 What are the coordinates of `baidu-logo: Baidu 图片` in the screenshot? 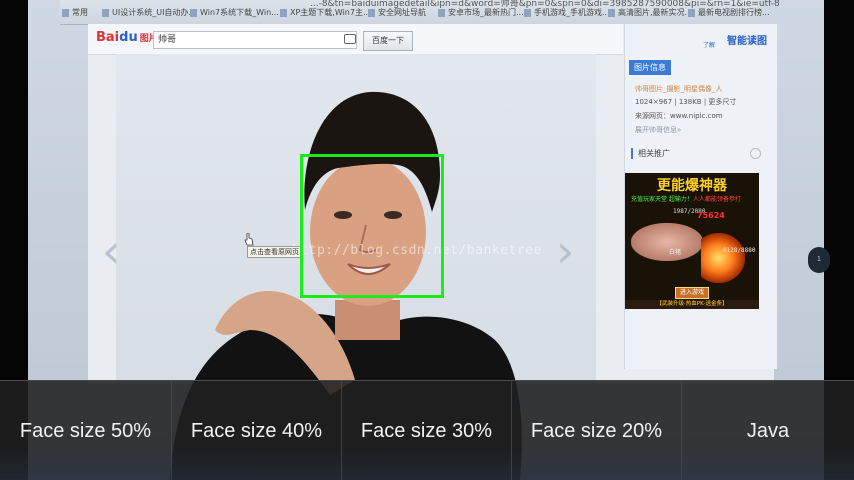 It's located at (127, 37).